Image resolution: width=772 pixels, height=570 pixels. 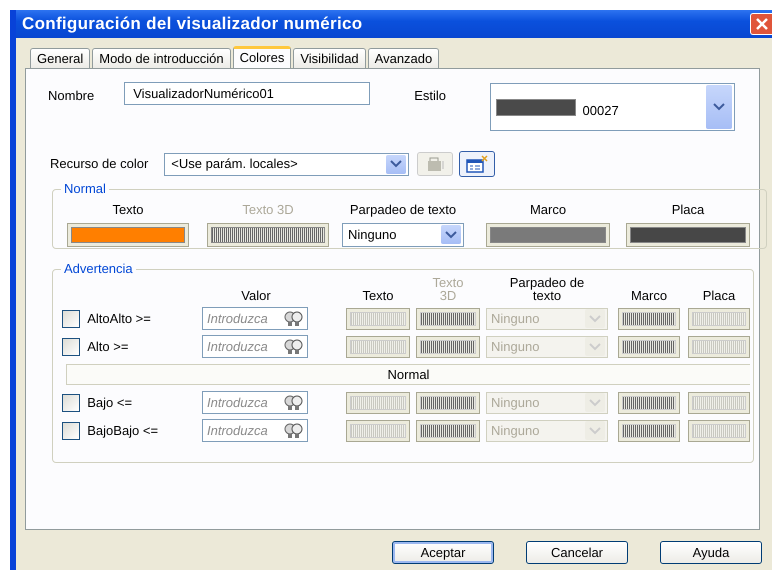 What do you see at coordinates (60, 58) in the screenshot?
I see `tab: General` at bounding box center [60, 58].